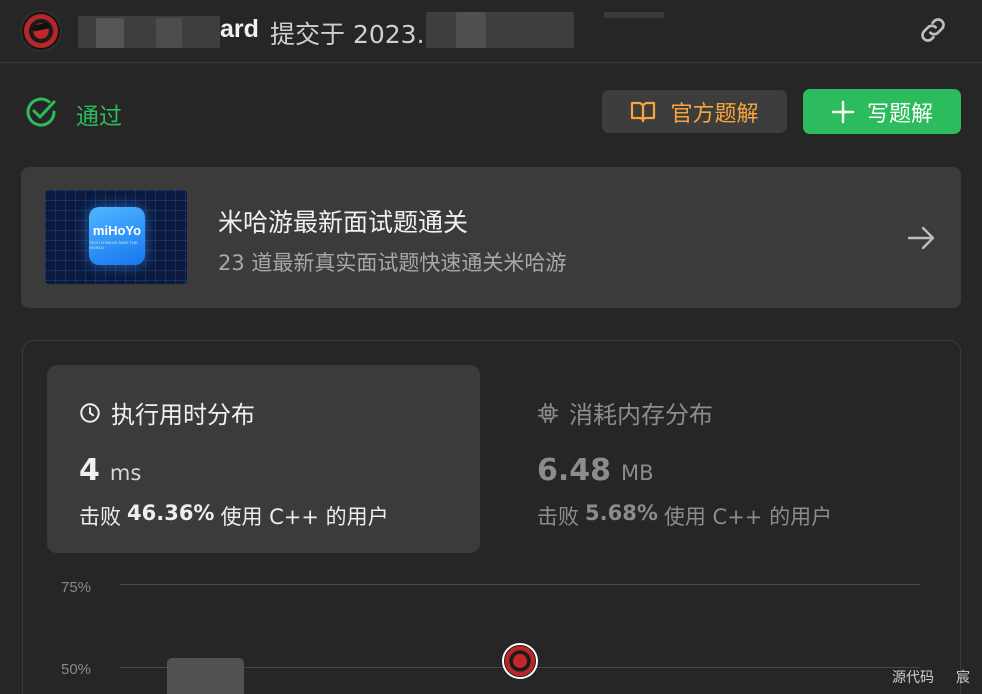 This screenshot has height=694, width=982. I want to click on link-icon, so click(933, 30).